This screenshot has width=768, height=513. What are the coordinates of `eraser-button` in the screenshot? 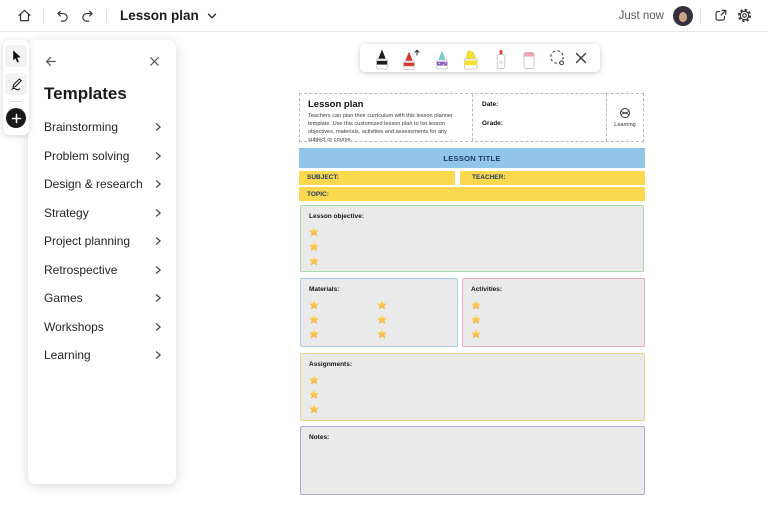 It's located at (529, 59).